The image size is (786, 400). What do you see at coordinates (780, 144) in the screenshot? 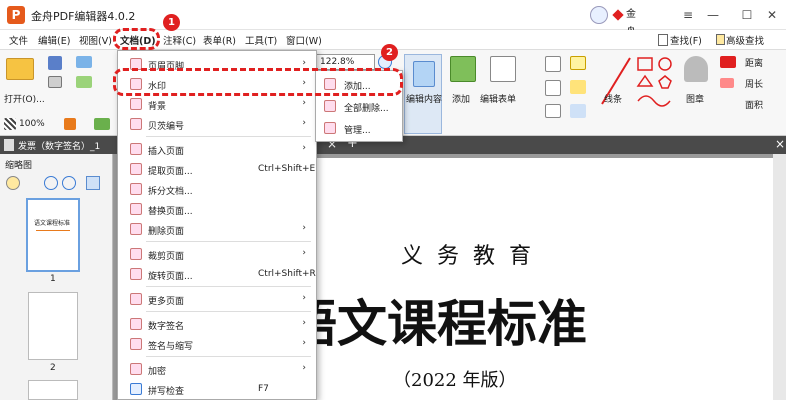
I see `close-document-button: ×` at bounding box center [780, 144].